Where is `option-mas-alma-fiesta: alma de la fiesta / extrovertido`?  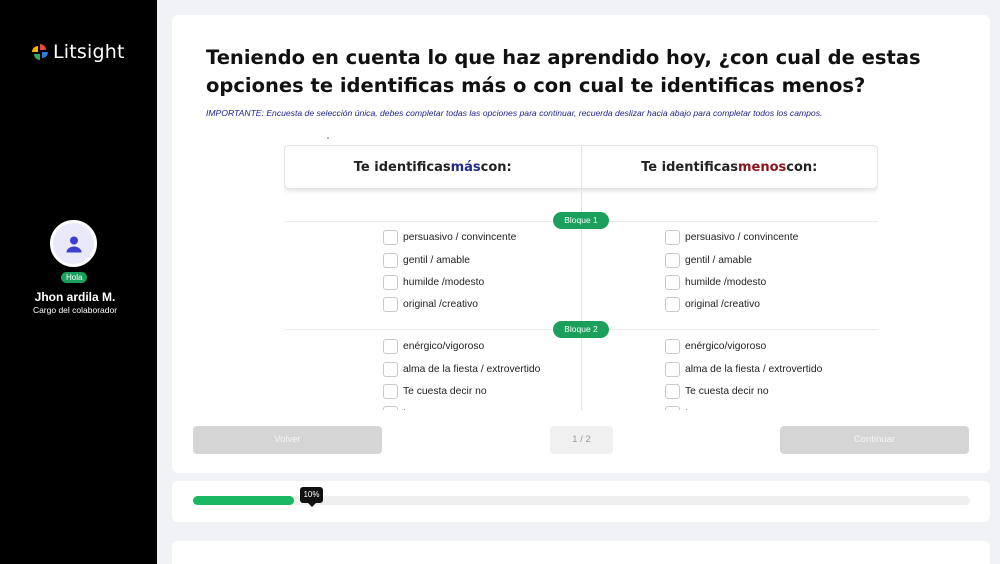 option-mas-alma-fiesta: alma de la fiesta / extrovertido is located at coordinates (461, 369).